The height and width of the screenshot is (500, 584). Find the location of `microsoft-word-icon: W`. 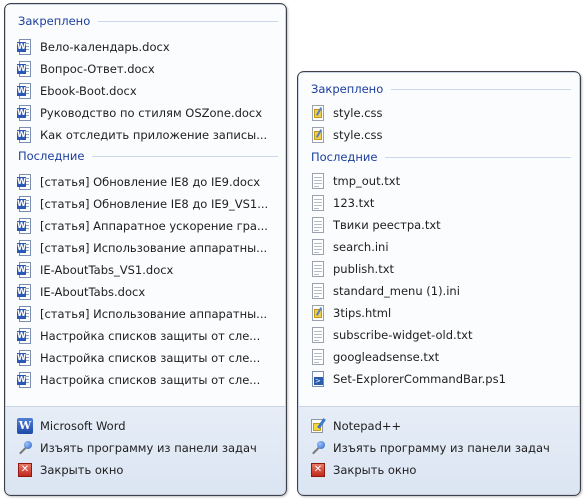

microsoft-word-icon: W is located at coordinates (25, 426).